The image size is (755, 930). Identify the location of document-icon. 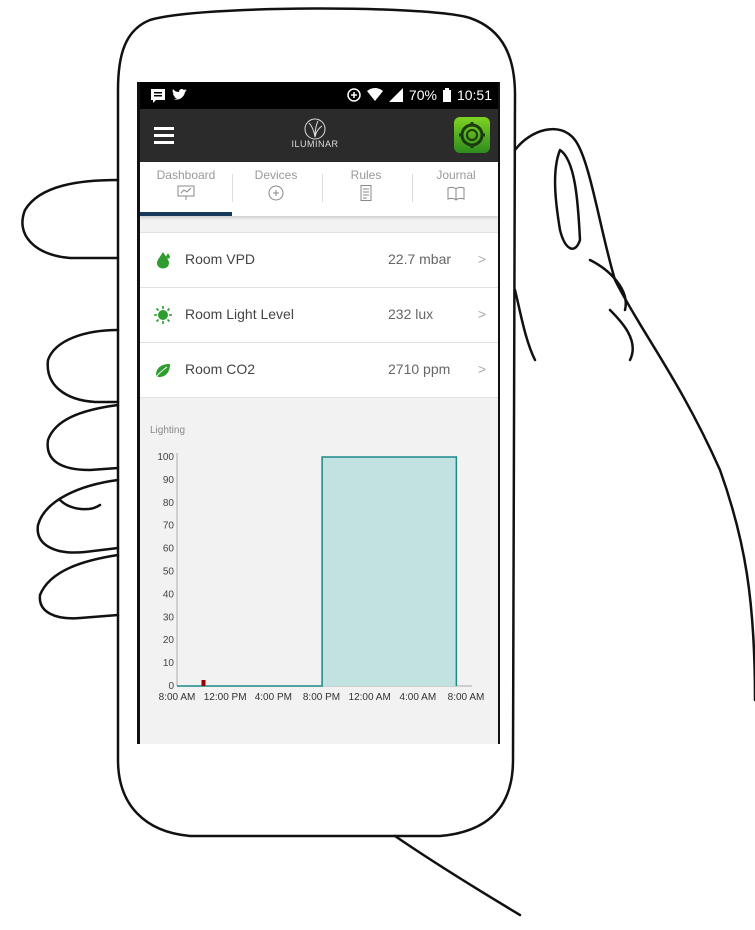
(366, 193).